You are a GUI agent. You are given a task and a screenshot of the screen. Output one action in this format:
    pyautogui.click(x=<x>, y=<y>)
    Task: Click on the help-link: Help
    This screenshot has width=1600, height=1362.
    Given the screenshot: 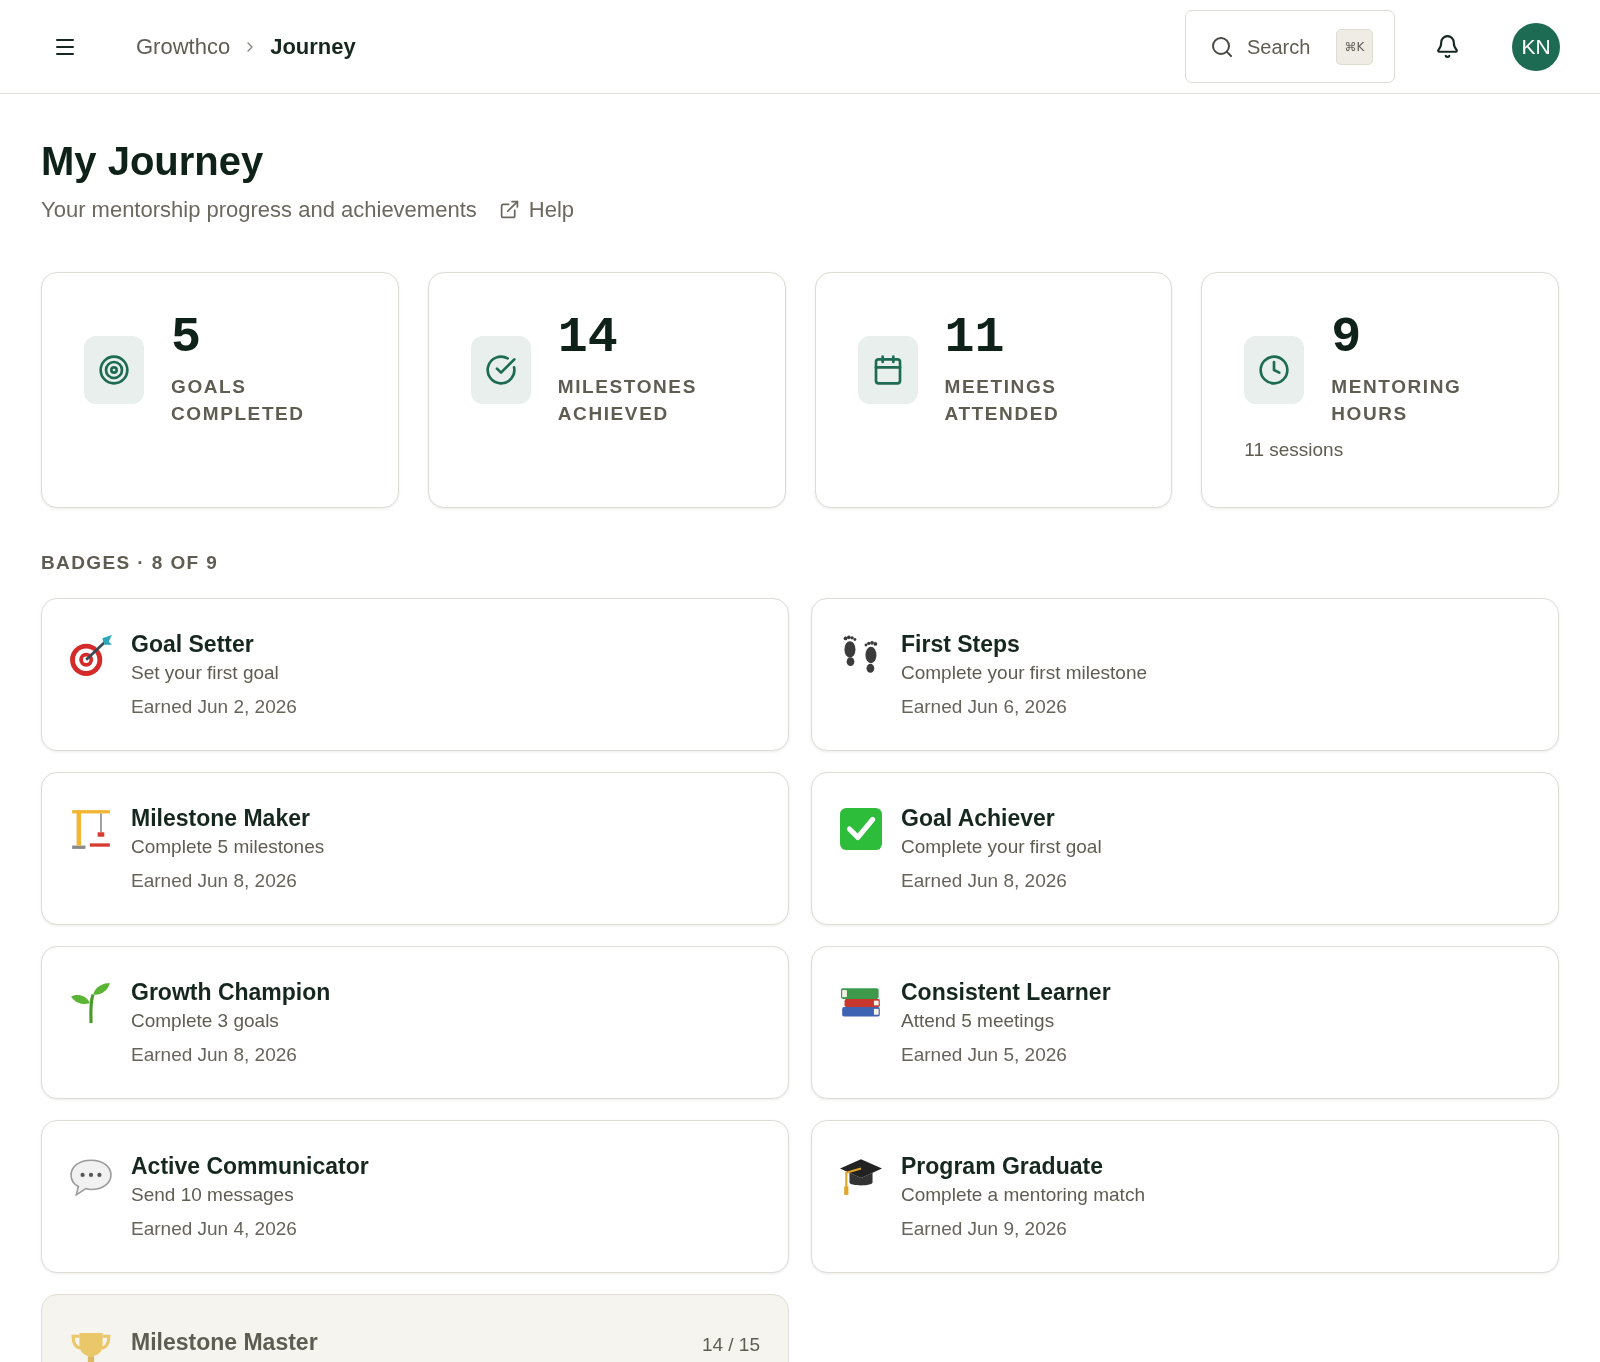 What is the action you would take?
    pyautogui.click(x=536, y=209)
    